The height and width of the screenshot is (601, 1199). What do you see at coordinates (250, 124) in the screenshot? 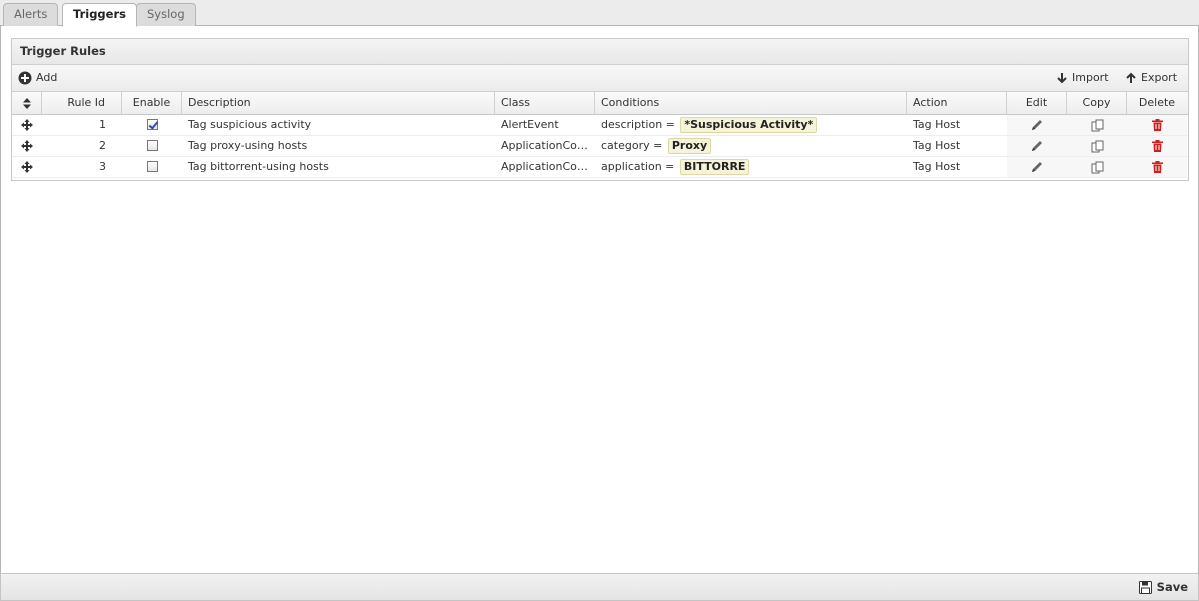
I see `rule-description: Tag suspicious activity` at bounding box center [250, 124].